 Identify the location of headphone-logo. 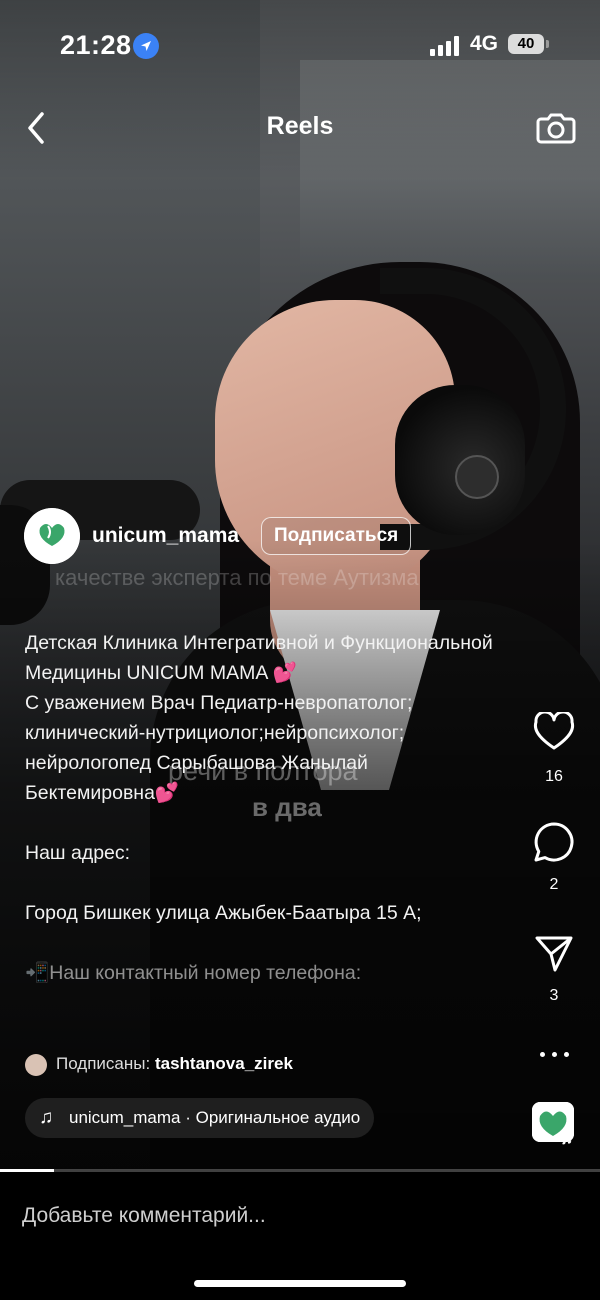
(477, 477).